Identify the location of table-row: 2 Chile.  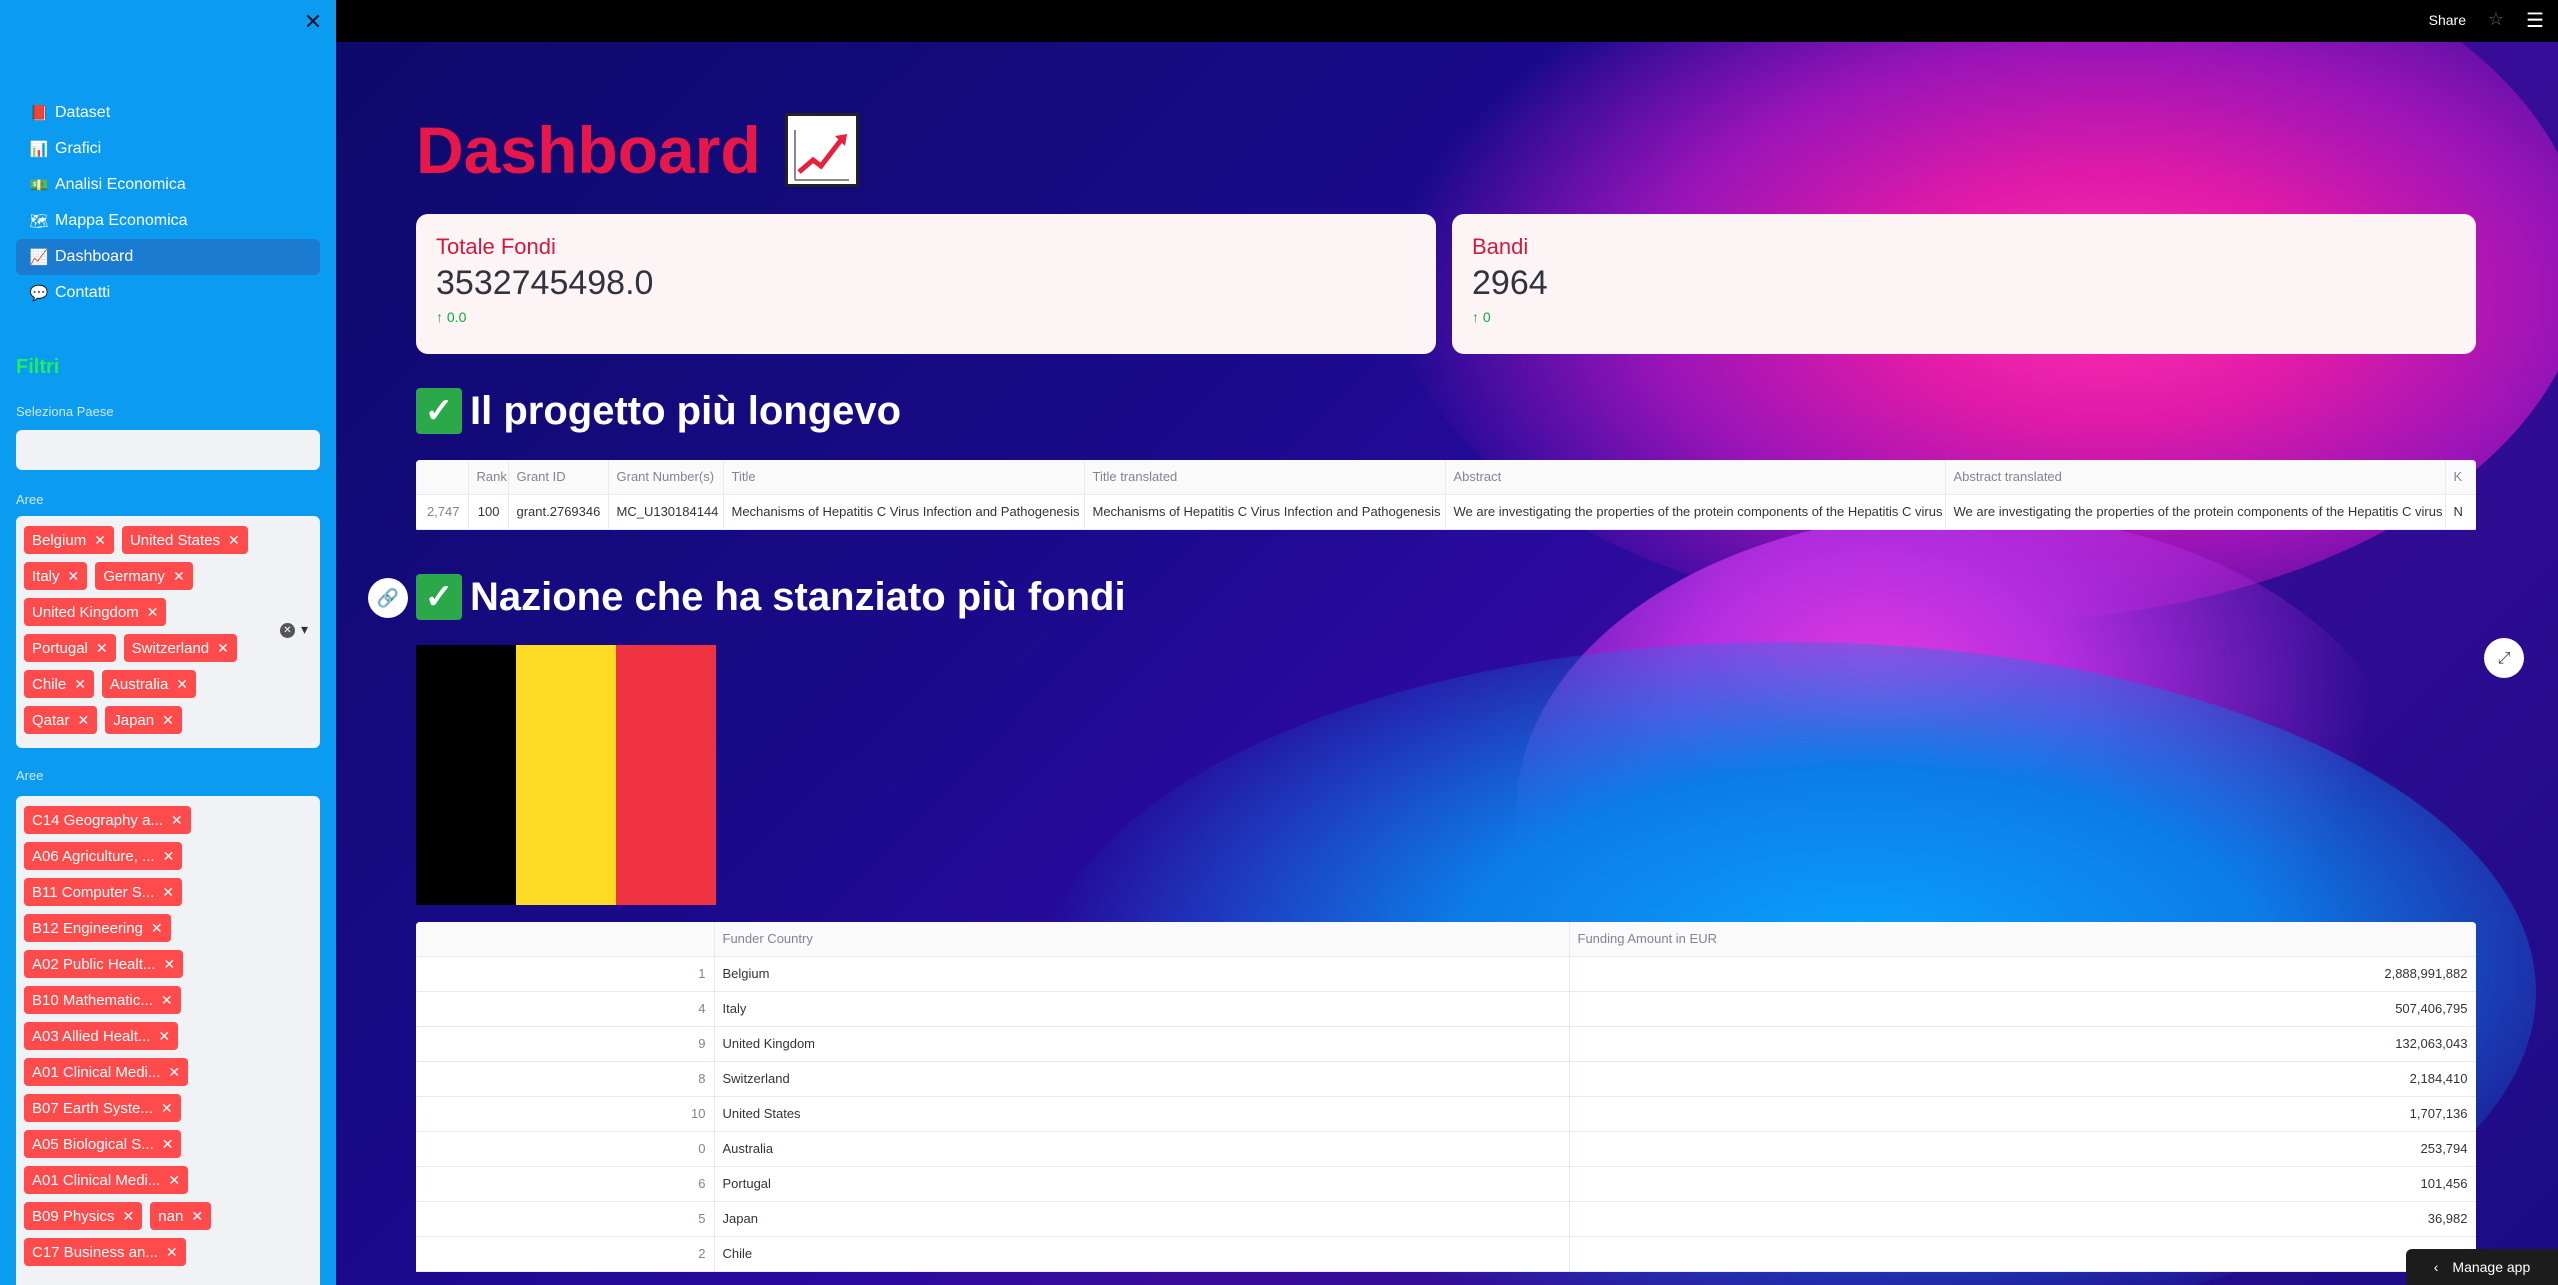
(1446, 1254).